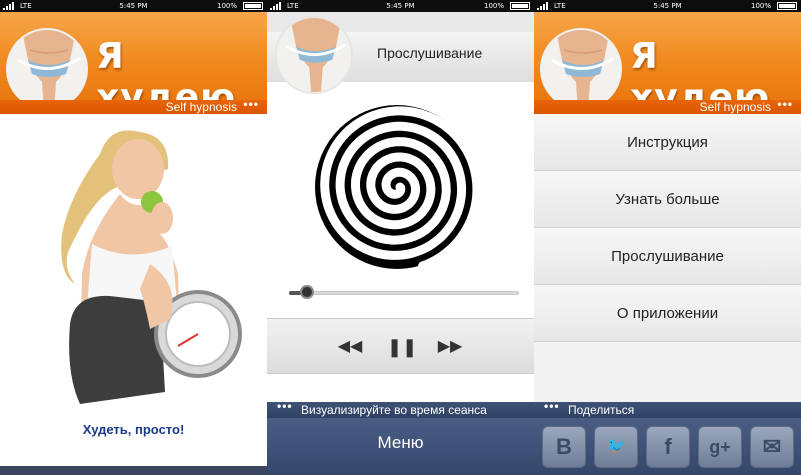 Image resolution: width=801 pixels, height=475 pixels. What do you see at coordinates (404, 293) in the screenshot?
I see `progress-track` at bounding box center [404, 293].